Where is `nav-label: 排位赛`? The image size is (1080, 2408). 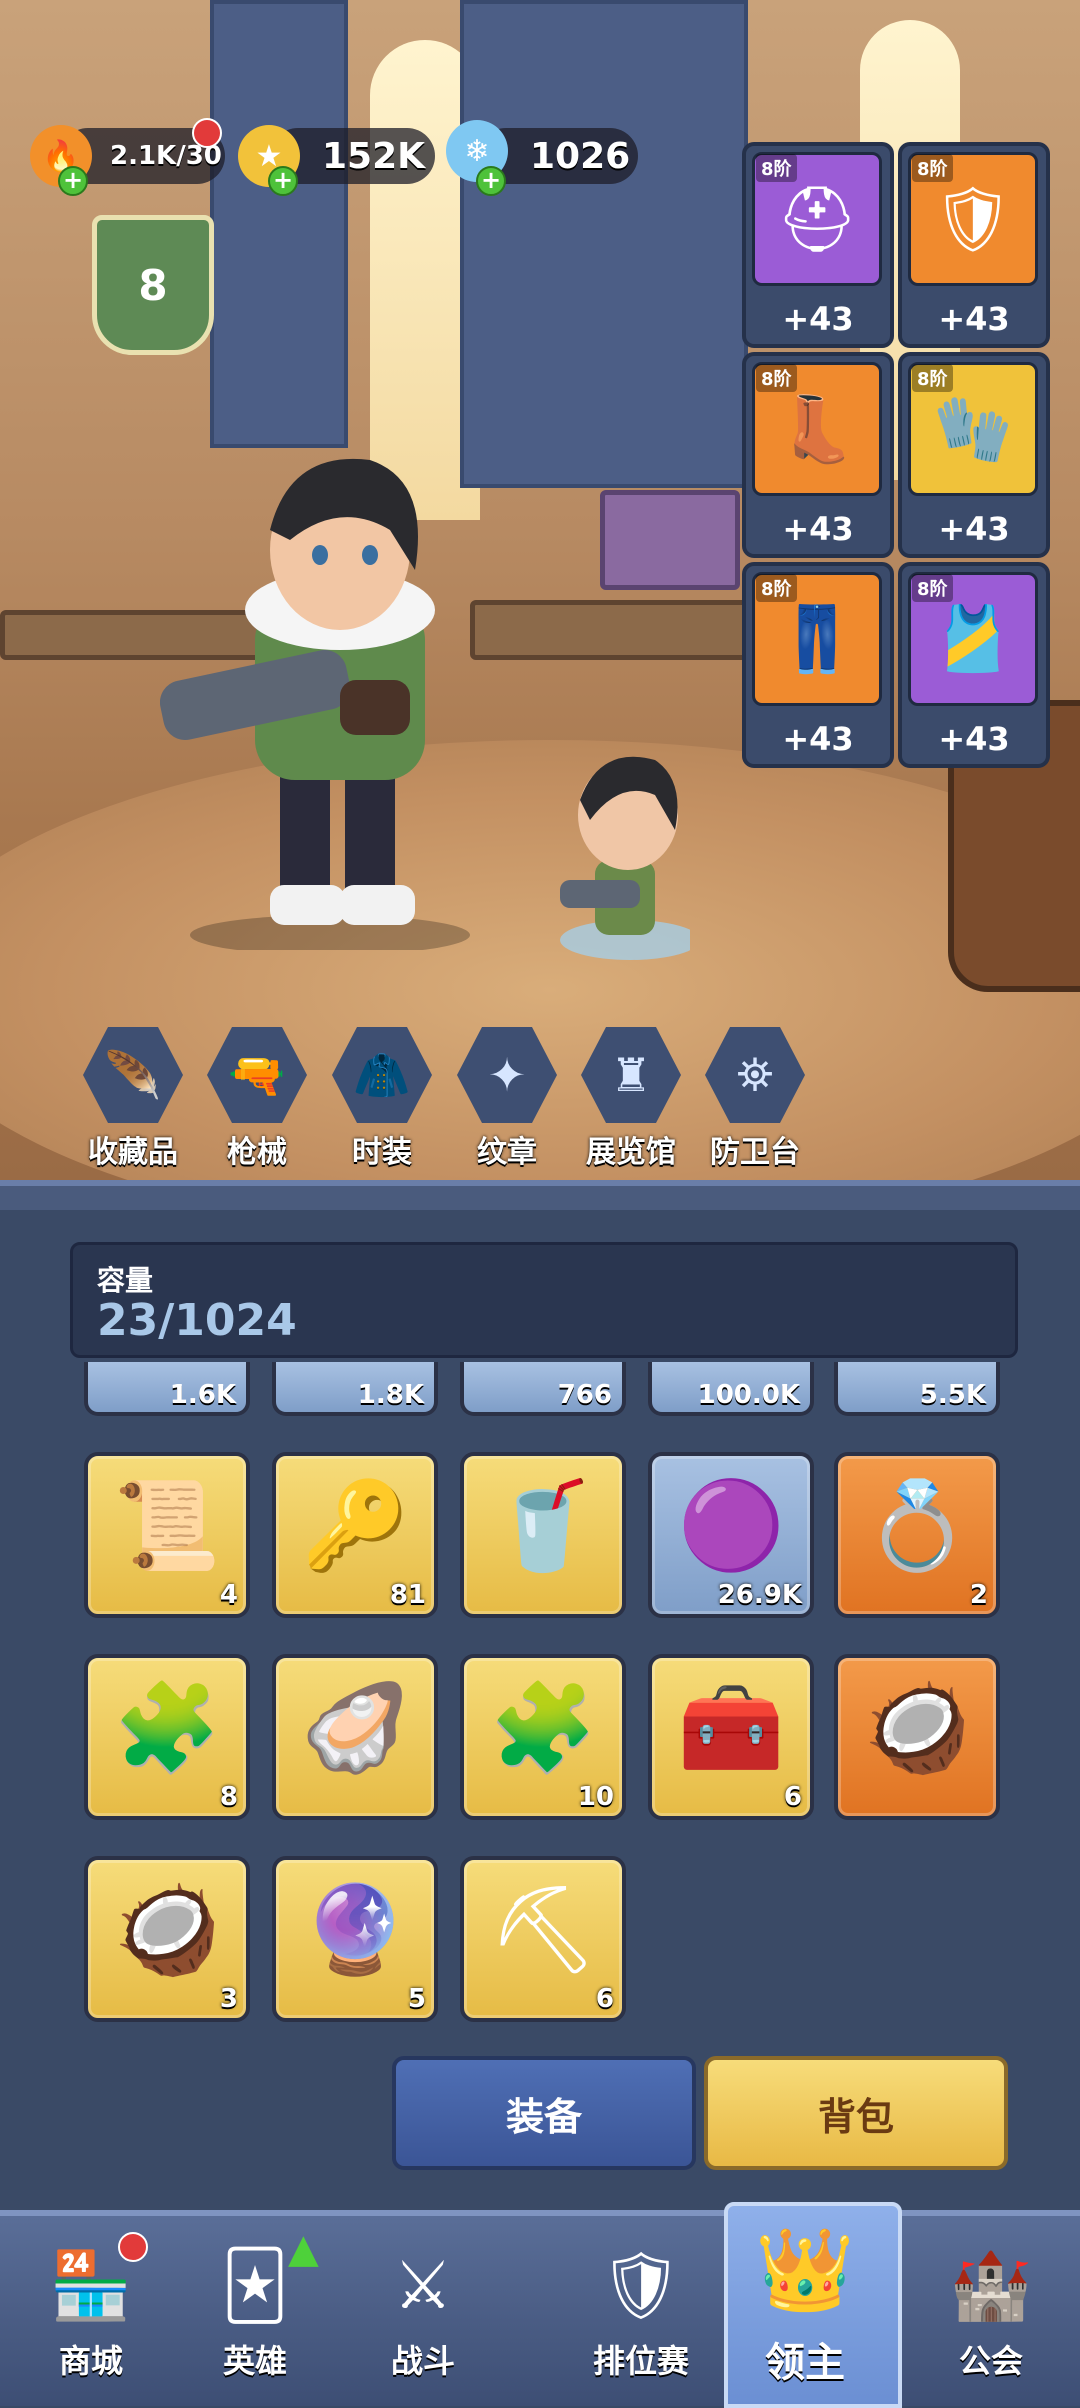 nav-label: 排位赛 is located at coordinates (640, 2361).